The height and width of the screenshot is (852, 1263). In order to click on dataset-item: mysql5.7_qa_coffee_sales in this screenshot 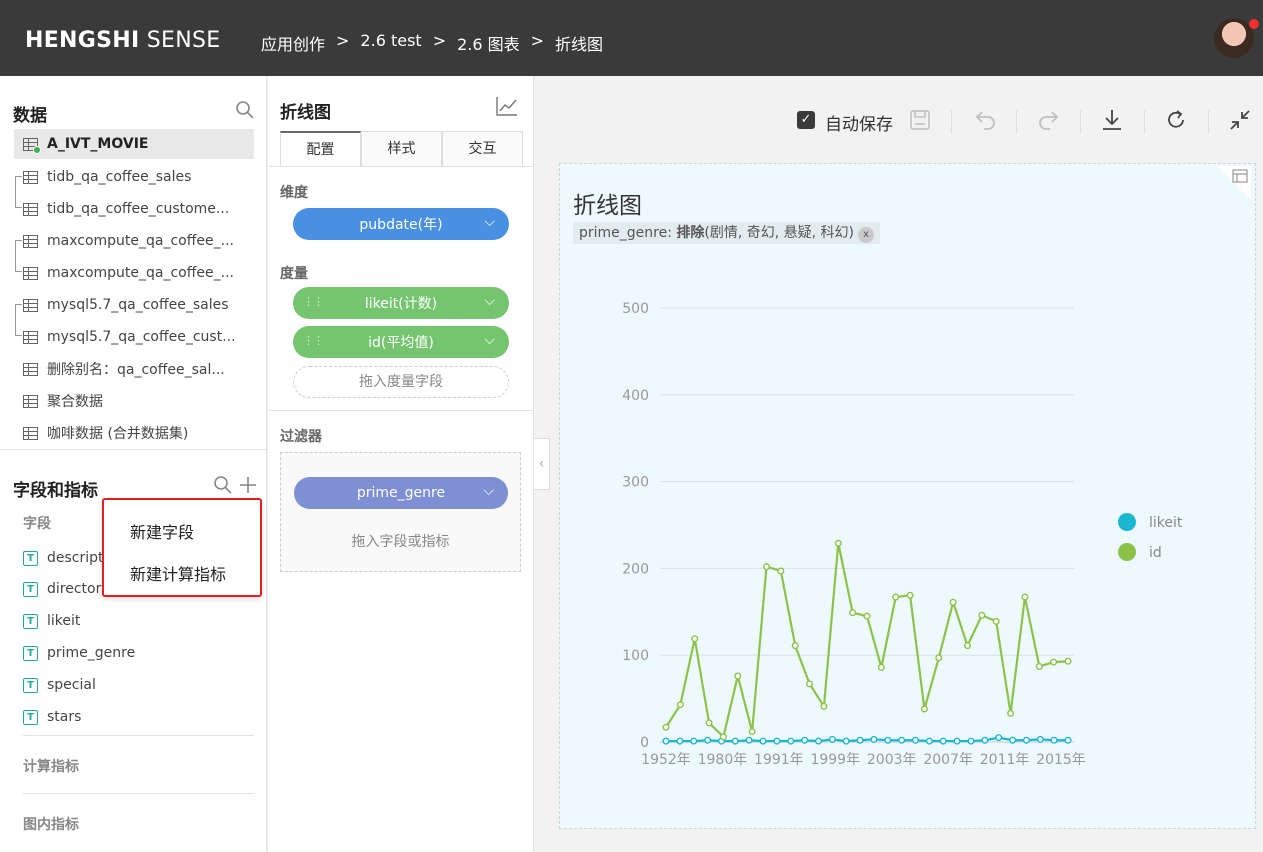, I will do `click(138, 305)`.